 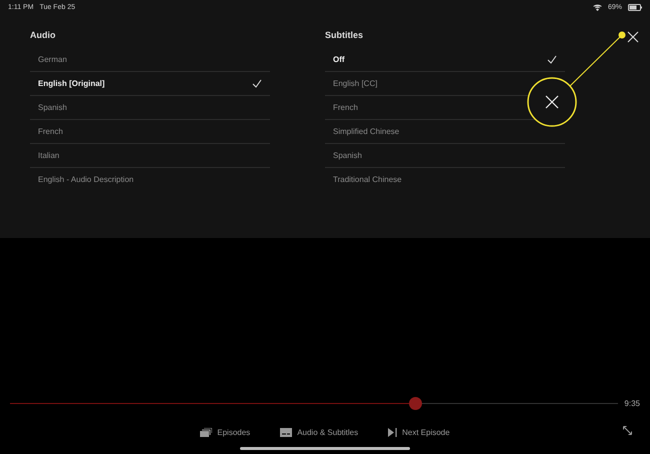 I want to click on section-title: Audio, so click(x=43, y=36).